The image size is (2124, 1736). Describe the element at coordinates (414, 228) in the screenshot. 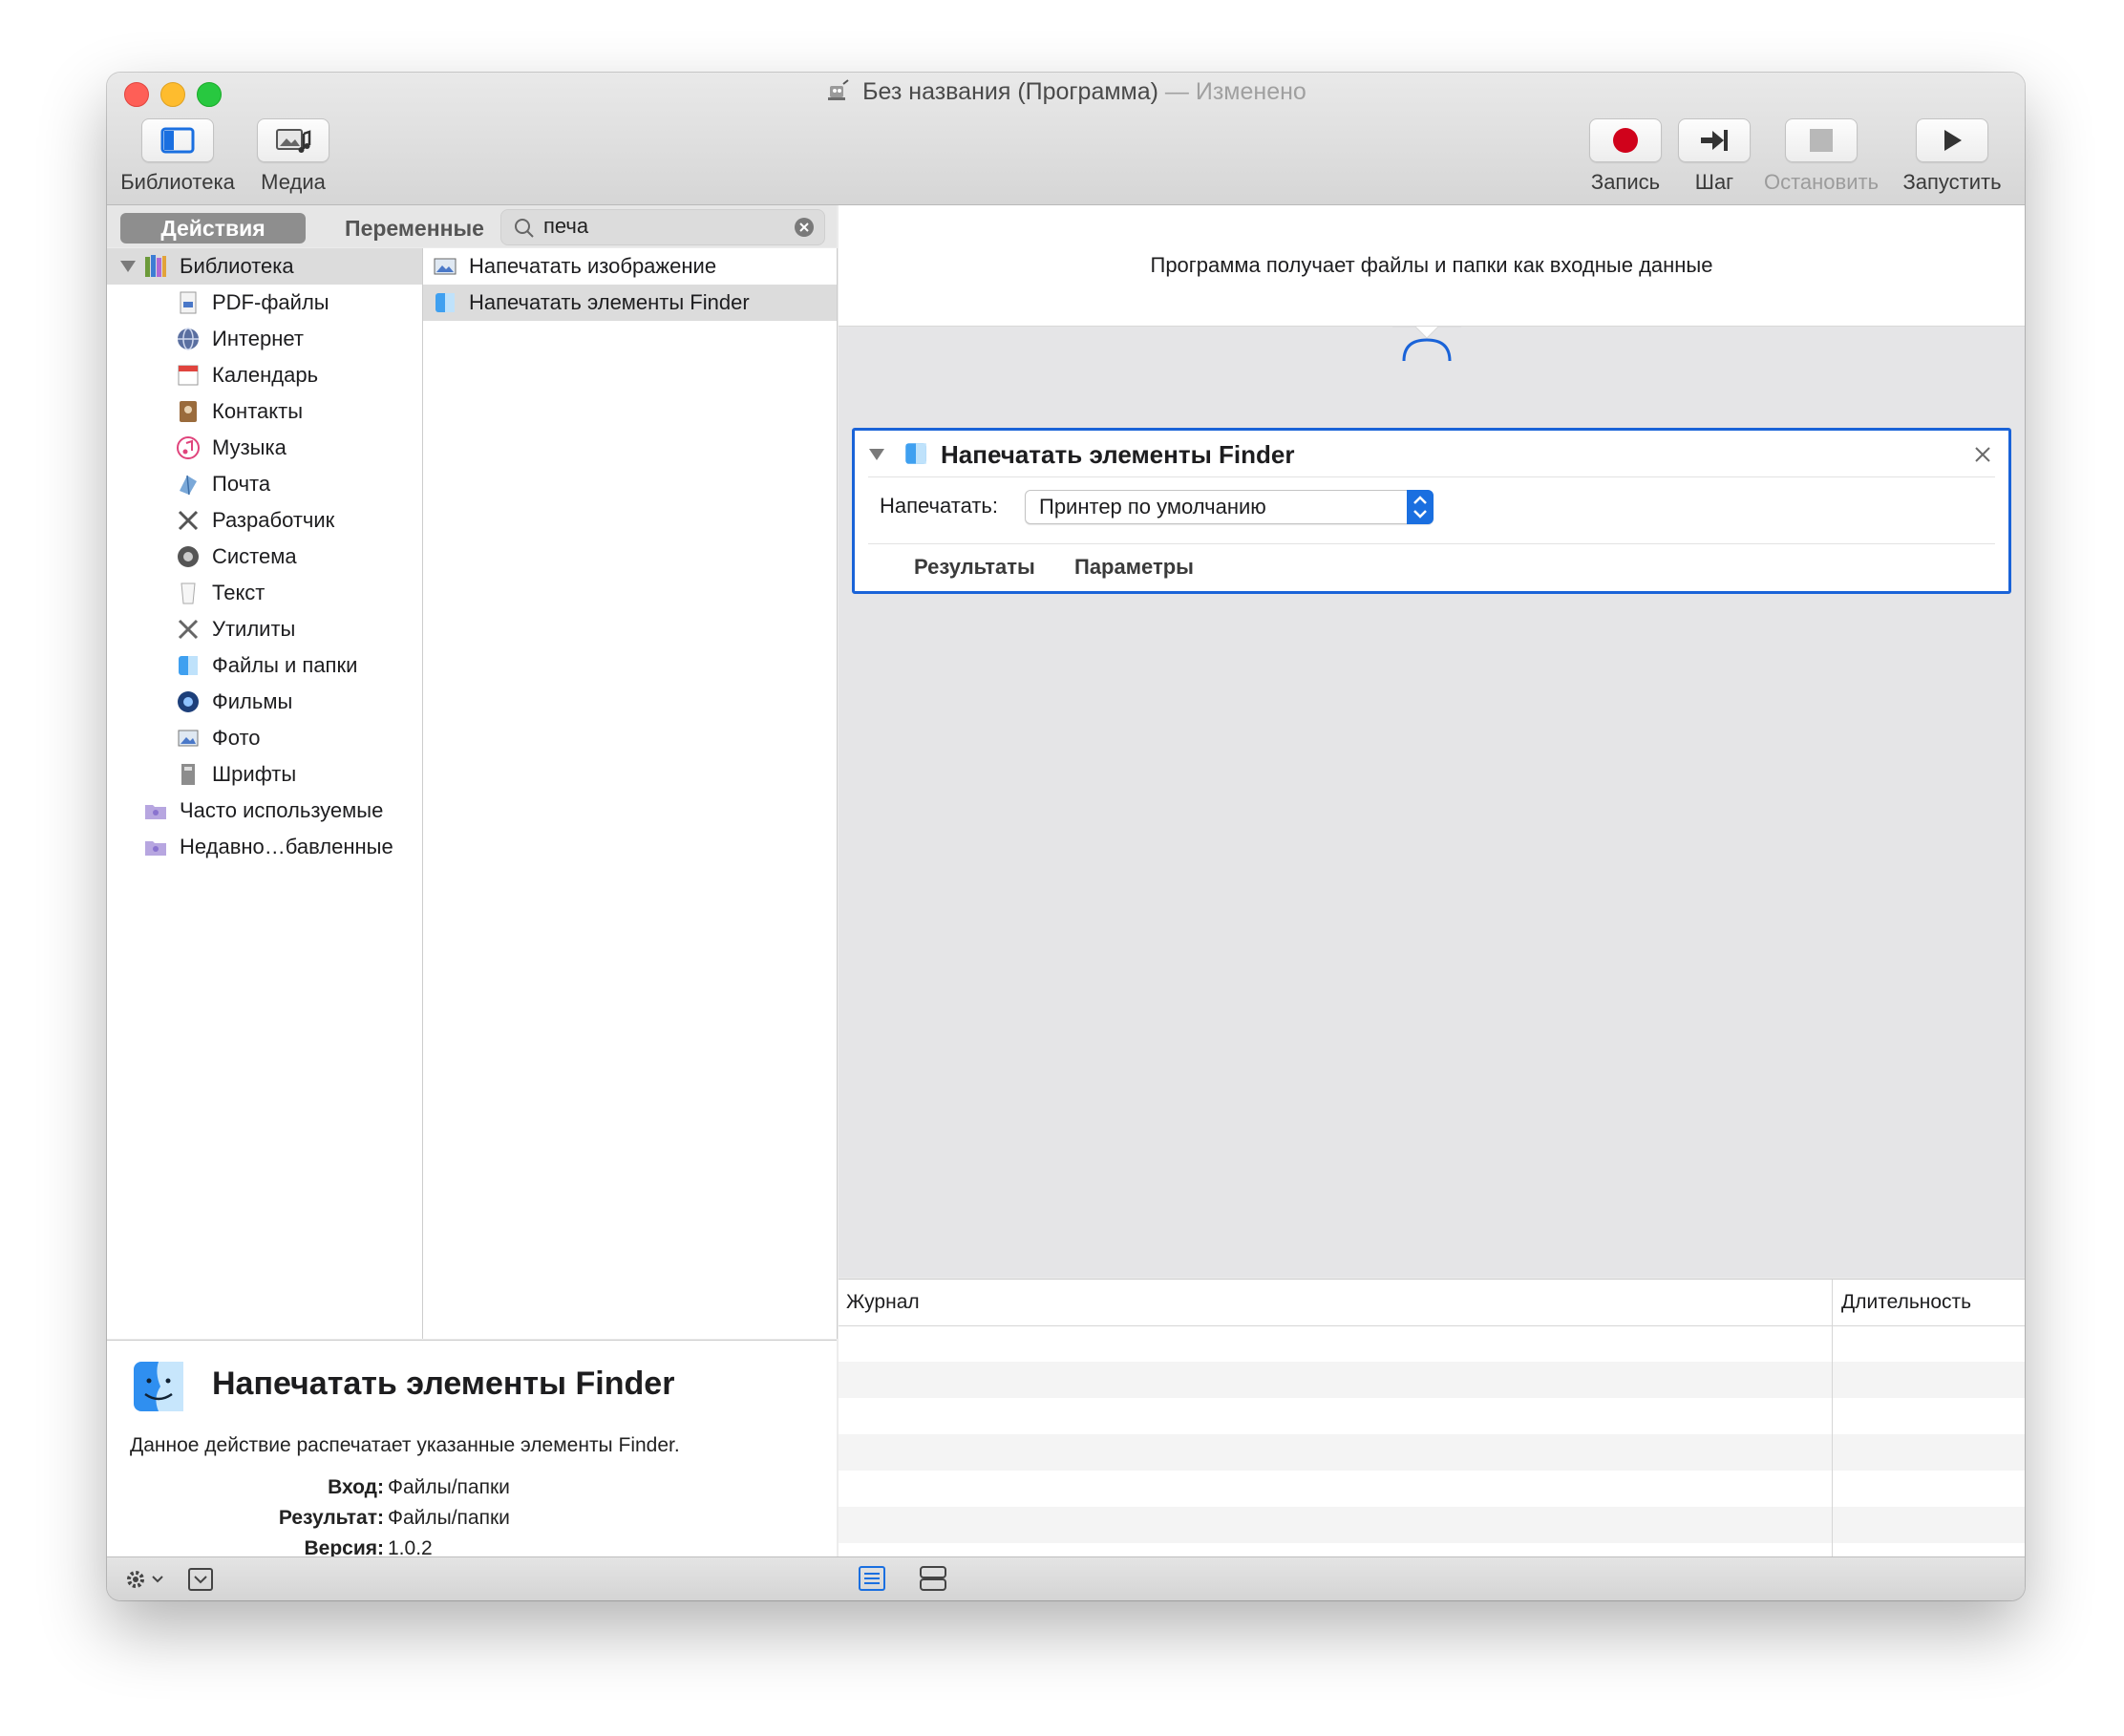

I see `tab-variables: Переменные` at that location.